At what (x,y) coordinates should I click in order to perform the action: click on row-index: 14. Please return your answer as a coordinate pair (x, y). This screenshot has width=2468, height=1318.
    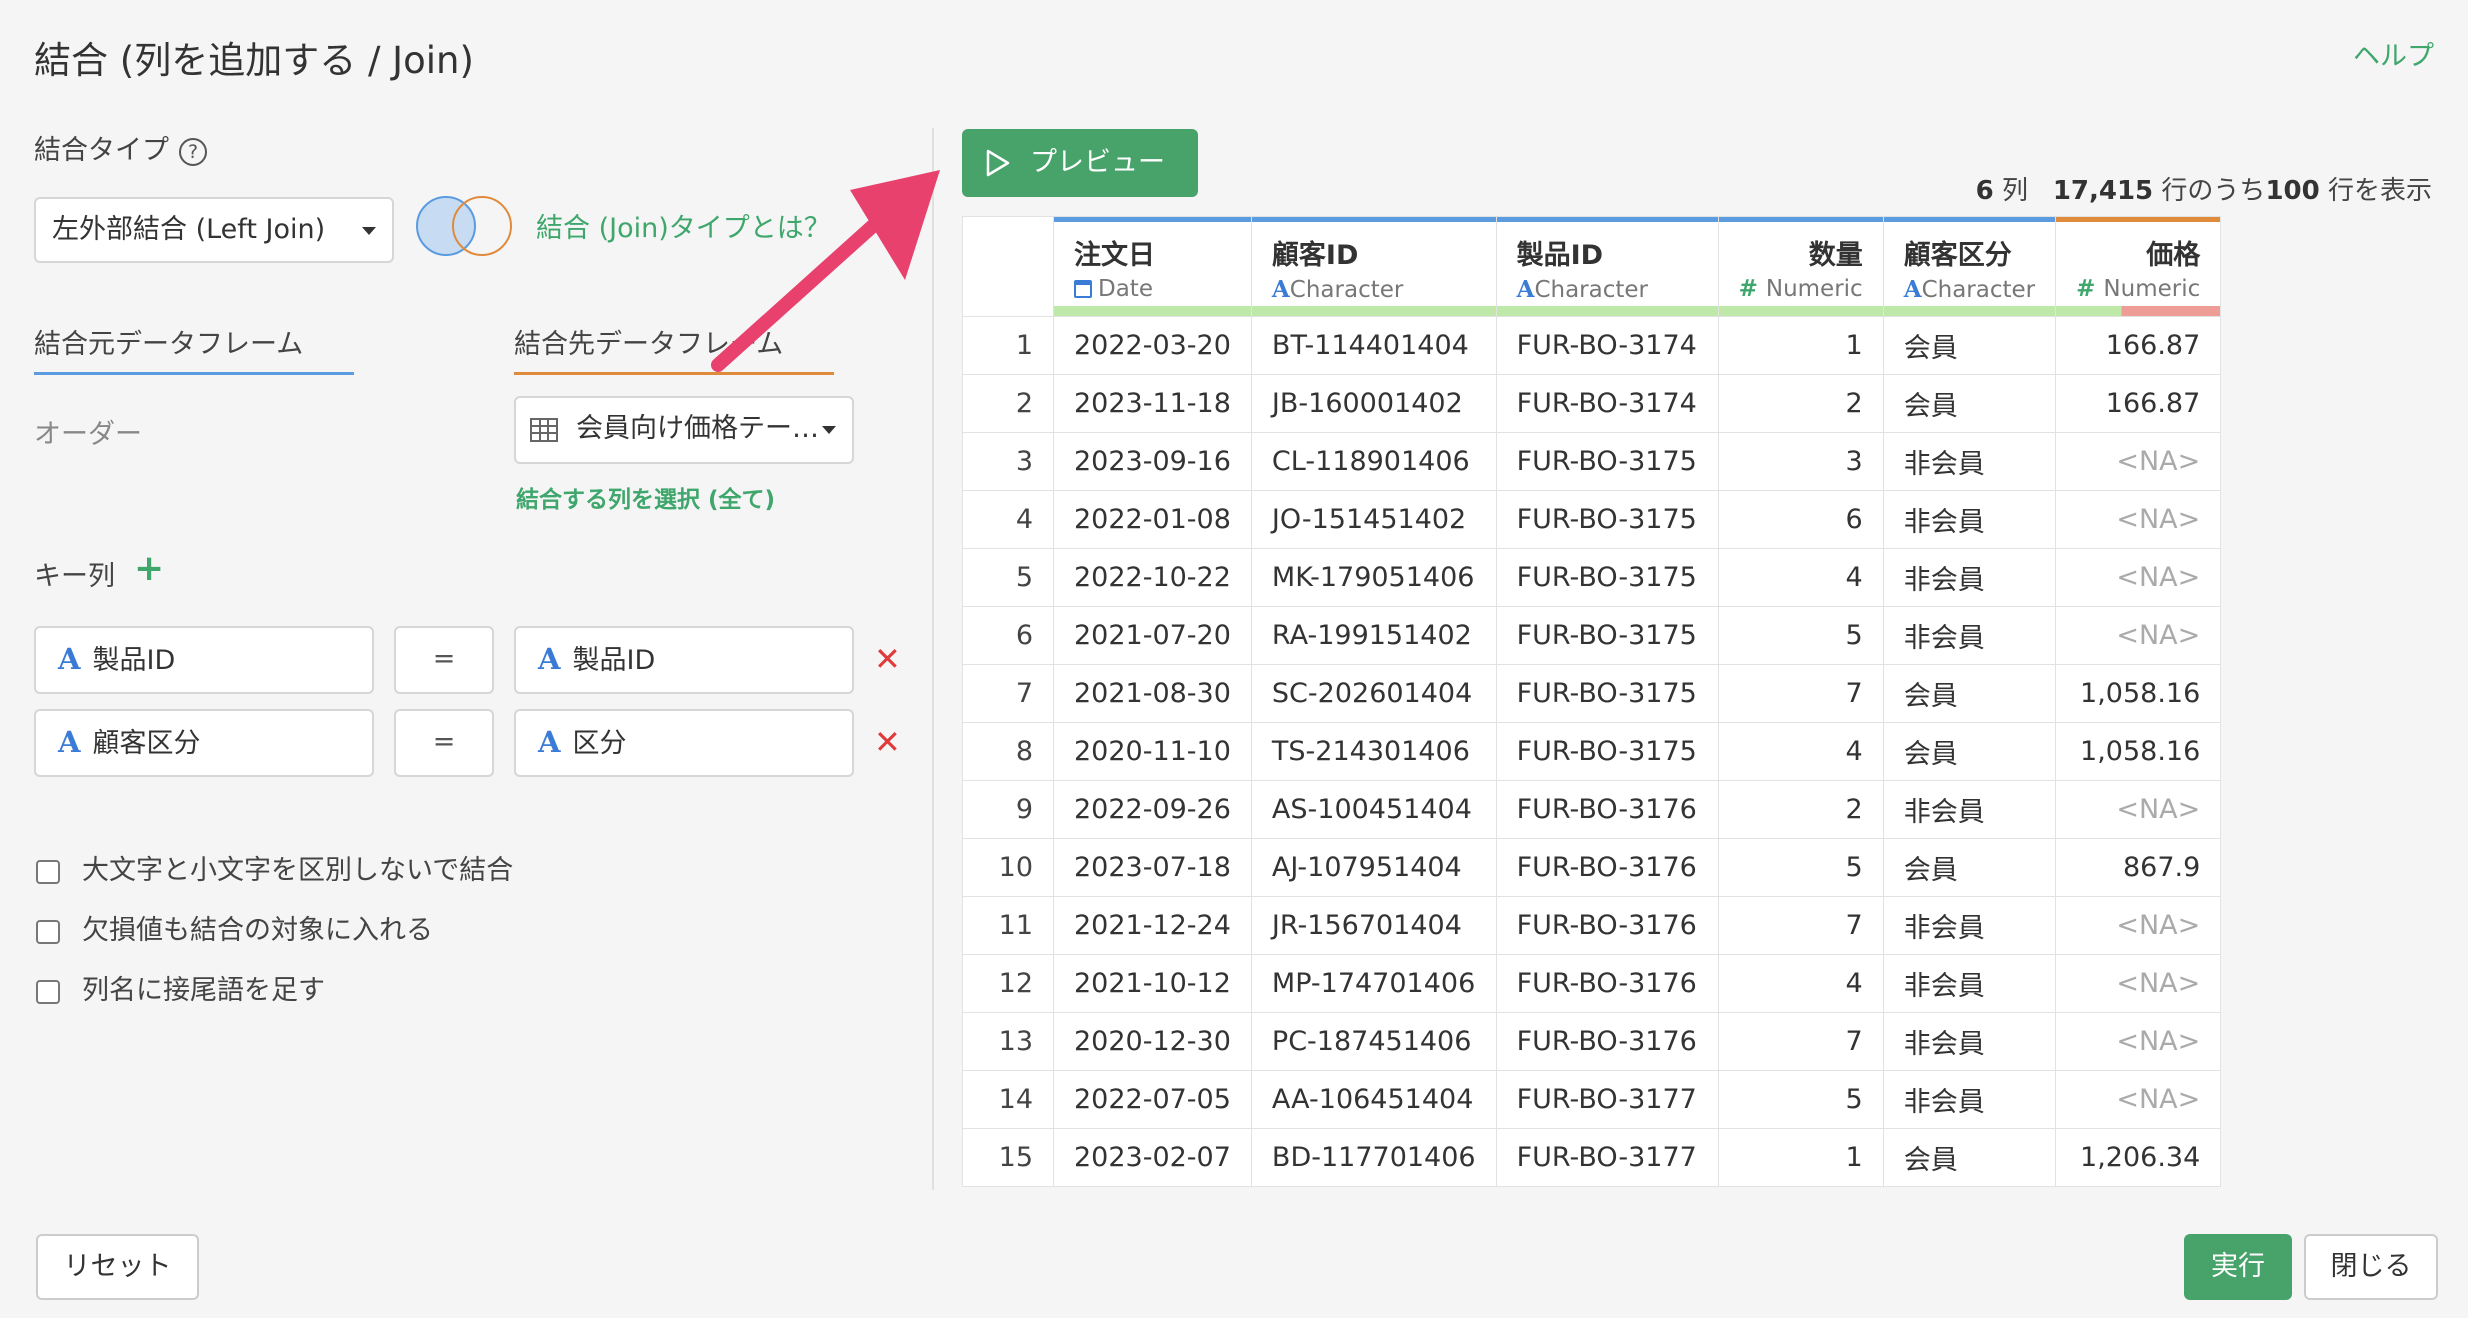
    Looking at the image, I should click on (1008, 1099).